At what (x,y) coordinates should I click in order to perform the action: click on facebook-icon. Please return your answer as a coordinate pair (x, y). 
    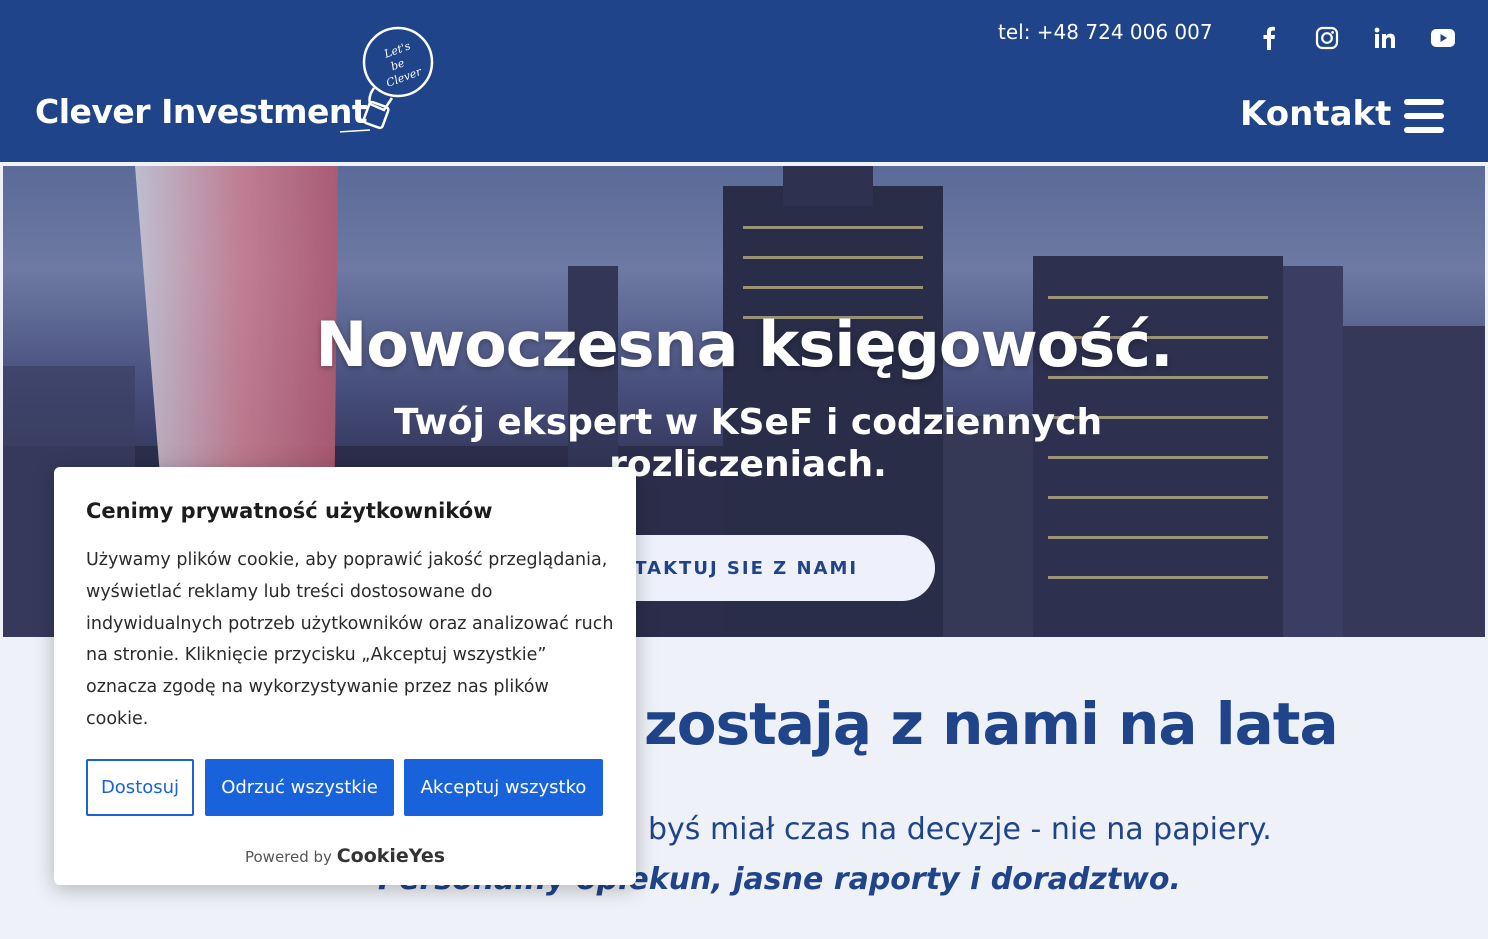
    Looking at the image, I should click on (1269, 38).